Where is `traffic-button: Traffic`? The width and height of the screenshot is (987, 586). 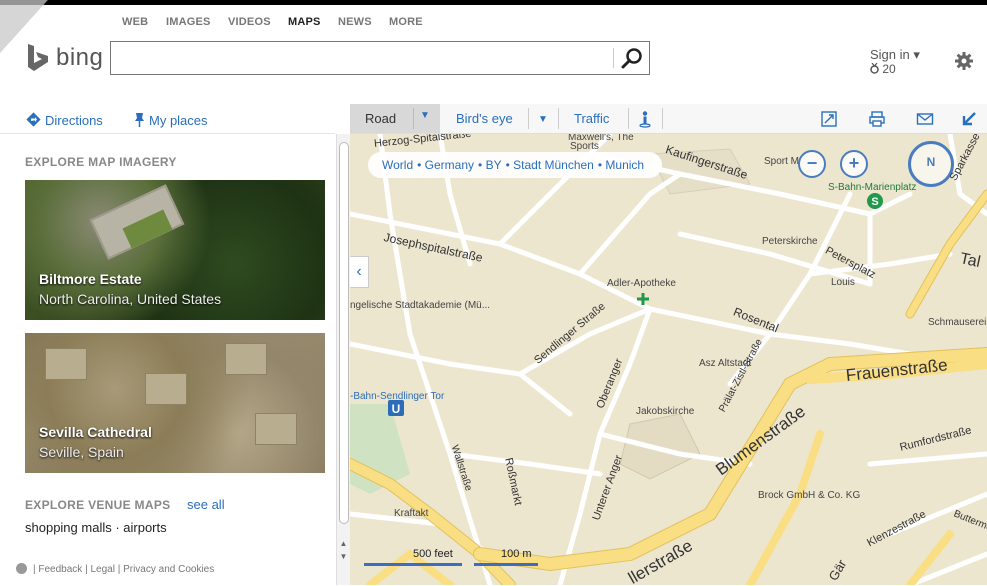 traffic-button: Traffic is located at coordinates (591, 118).